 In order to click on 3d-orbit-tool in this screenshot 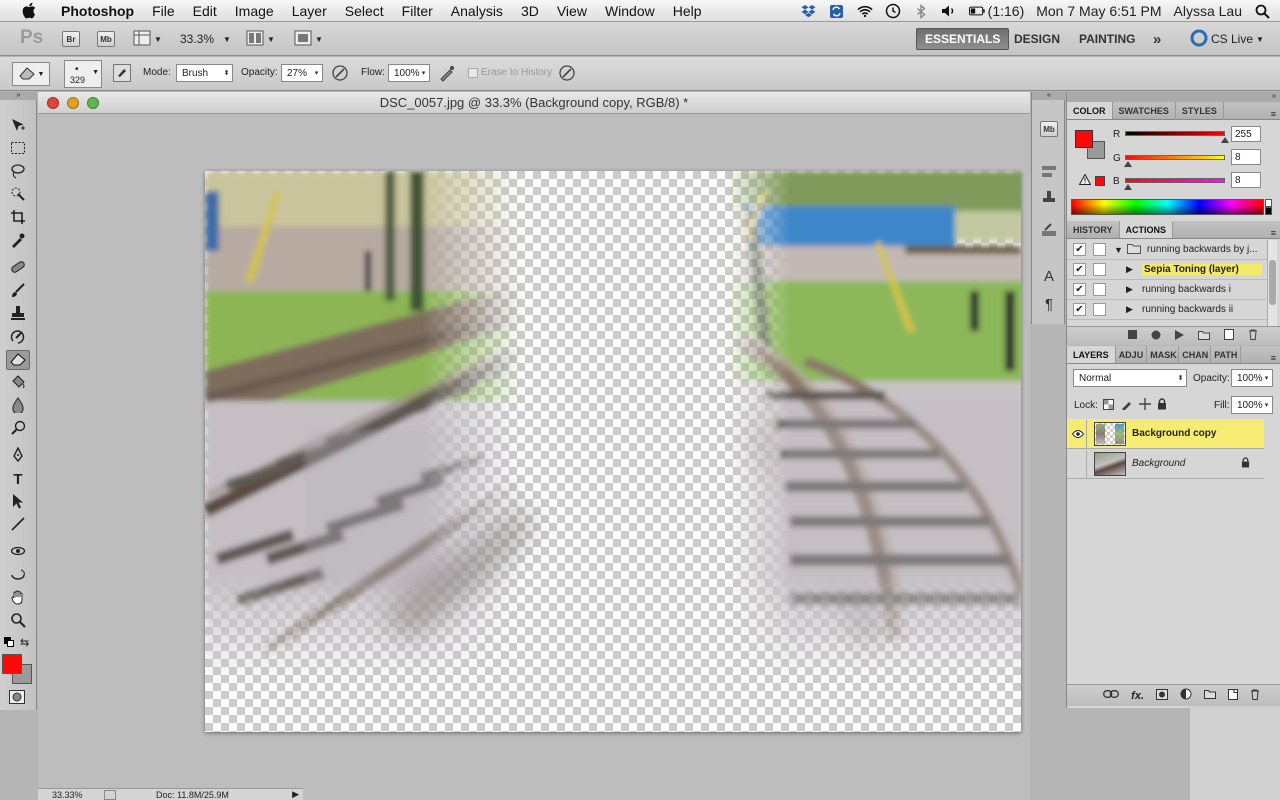, I will do `click(18, 575)`.